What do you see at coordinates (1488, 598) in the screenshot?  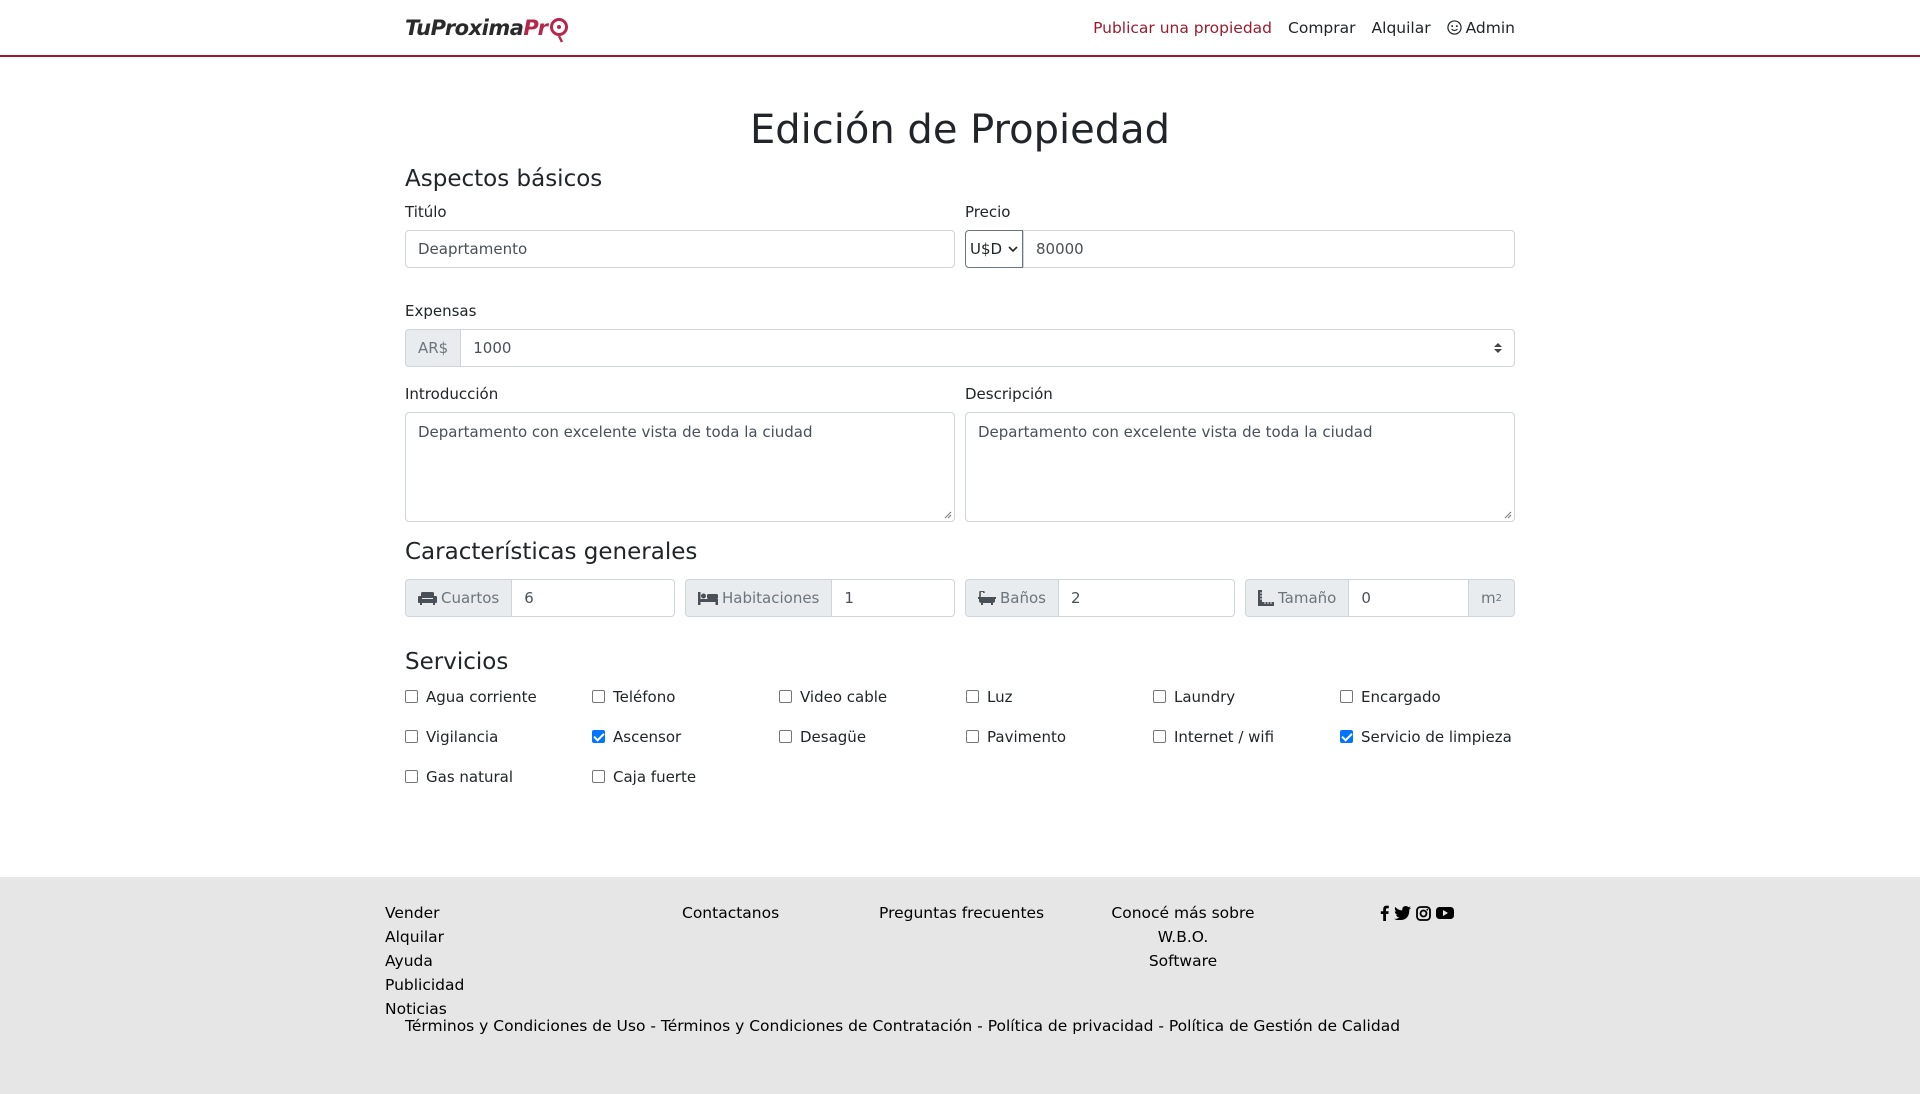 I see `unit-base: m` at bounding box center [1488, 598].